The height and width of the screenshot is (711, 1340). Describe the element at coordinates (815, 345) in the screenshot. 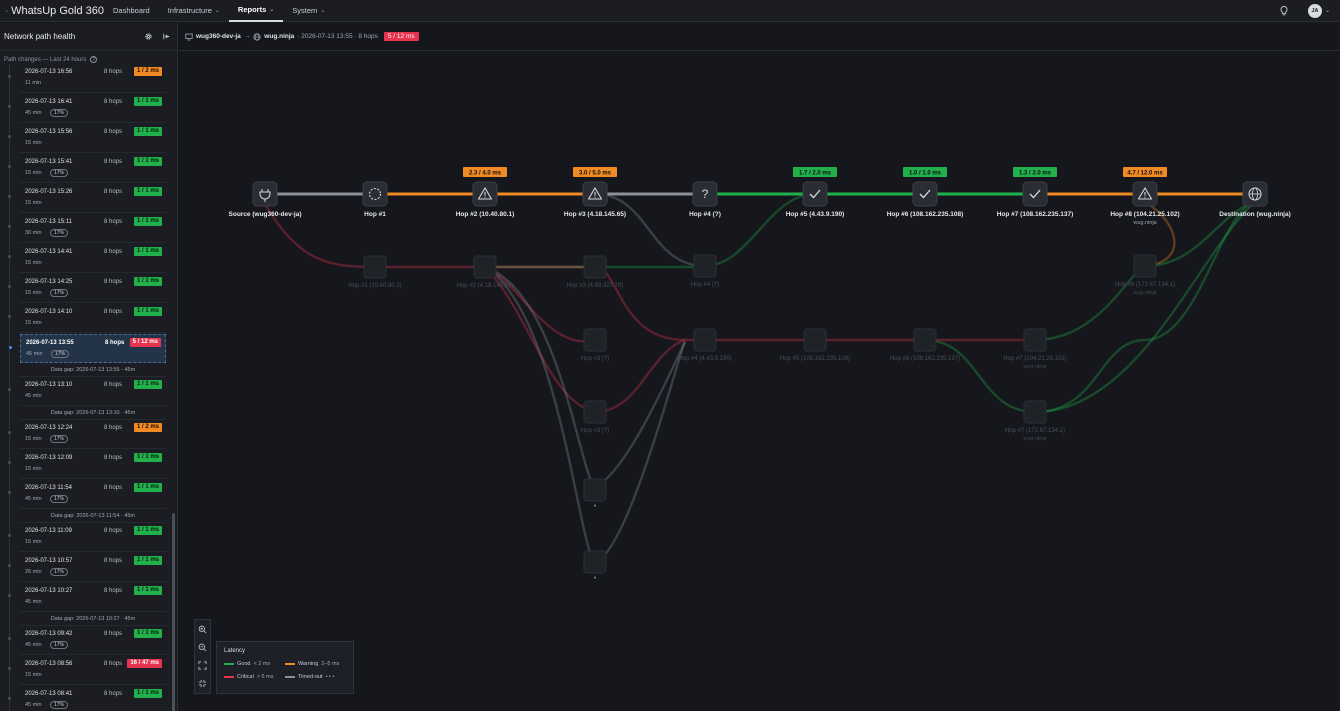

I see `ghost-node: Hop #5 (108.162.235.108)` at that location.